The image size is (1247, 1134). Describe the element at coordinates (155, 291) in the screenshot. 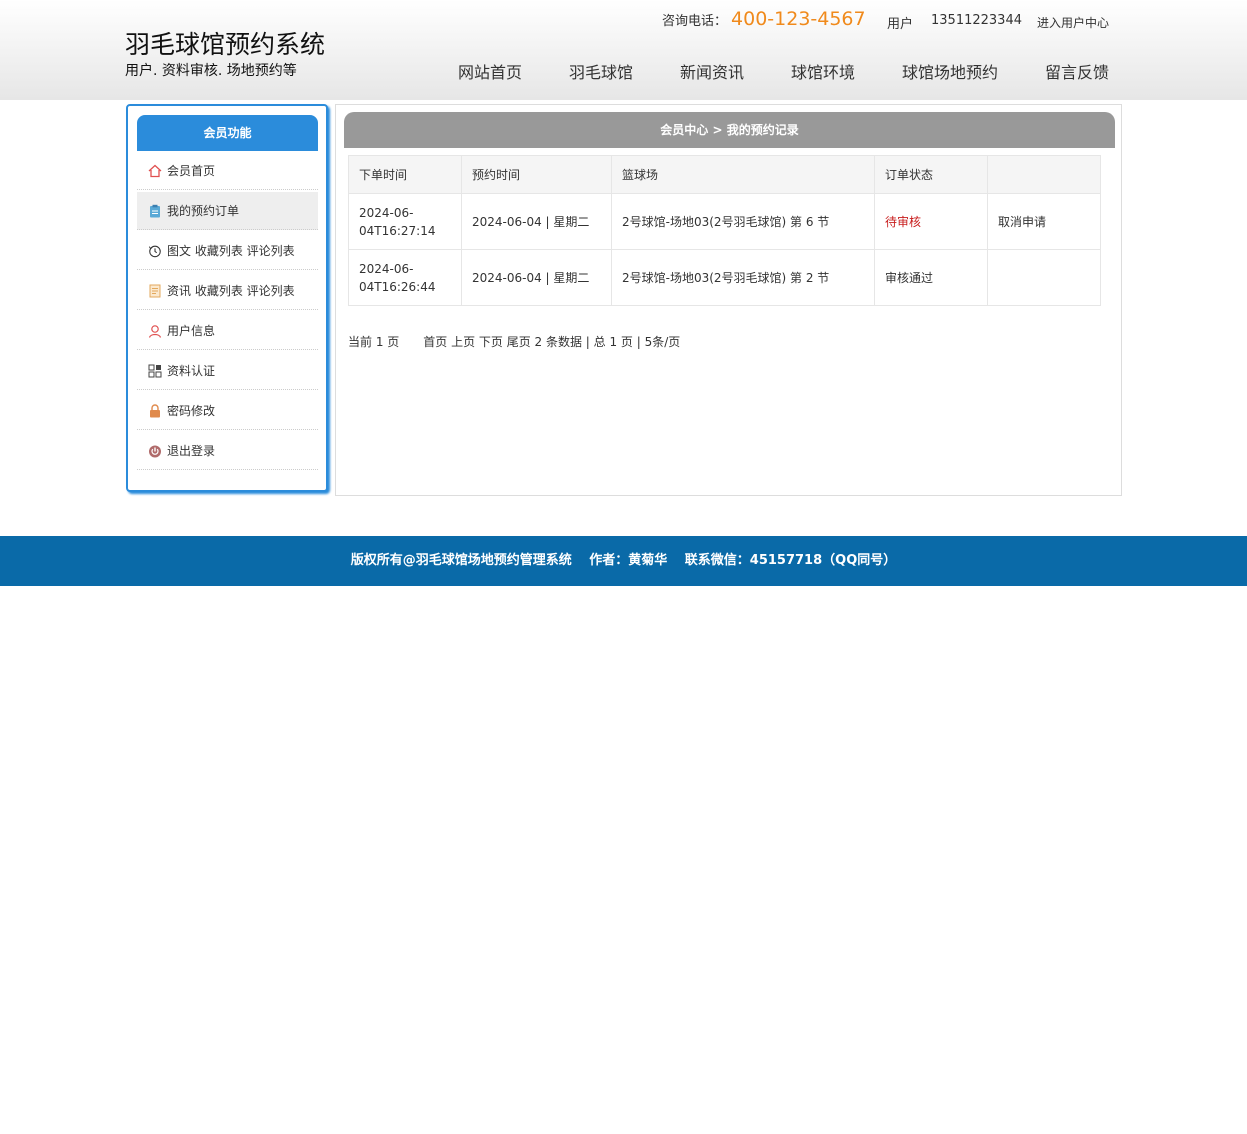

I see `document-icon` at that location.